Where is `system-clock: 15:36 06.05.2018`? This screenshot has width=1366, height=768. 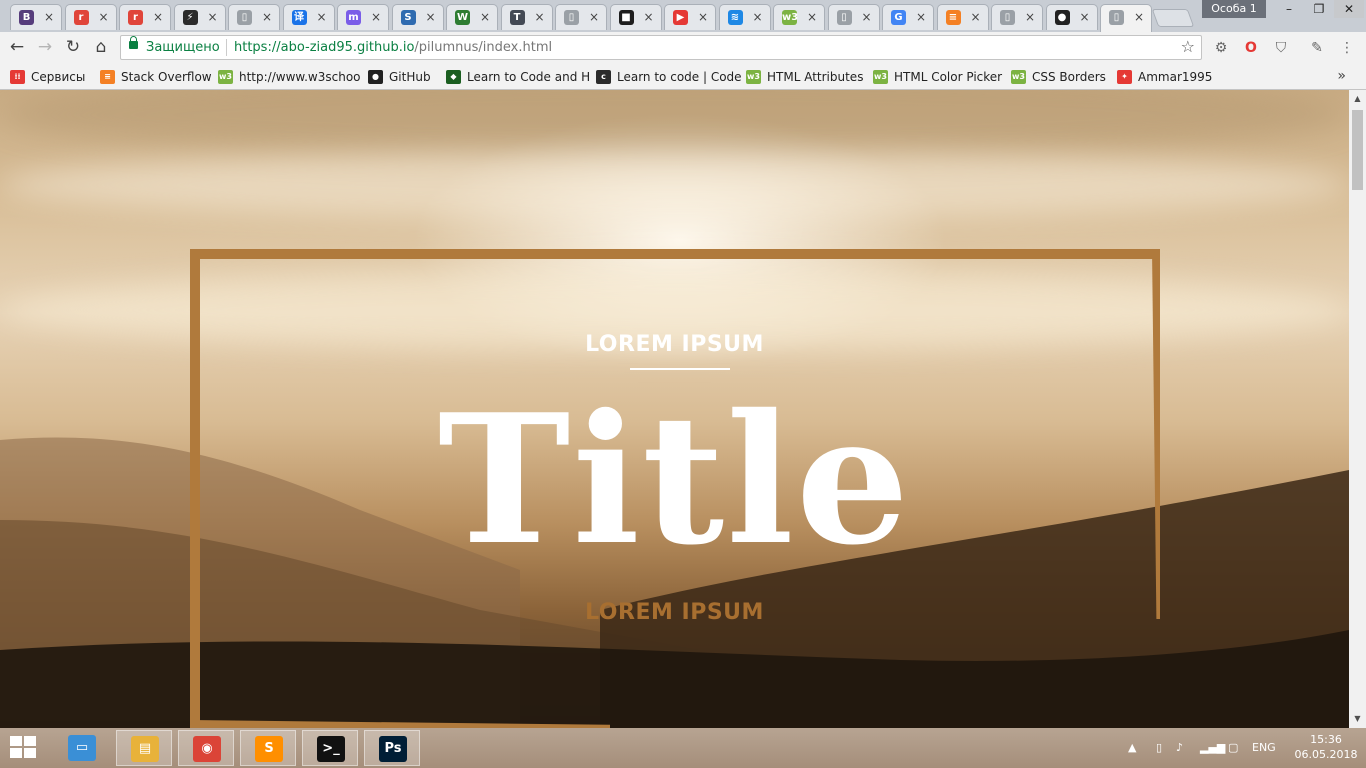 system-clock: 15:36 06.05.2018 is located at coordinates (1326, 747).